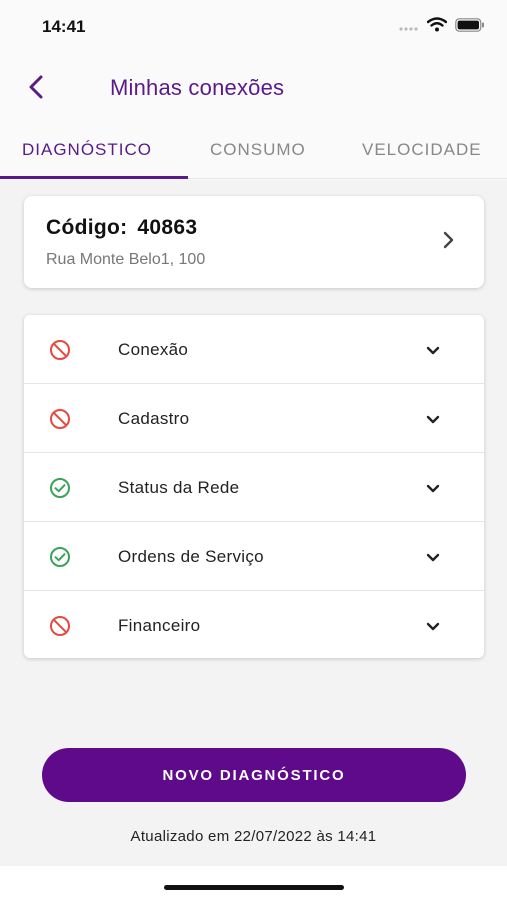 Image resolution: width=507 pixels, height=900 pixels. I want to click on status-icons, so click(442, 27).